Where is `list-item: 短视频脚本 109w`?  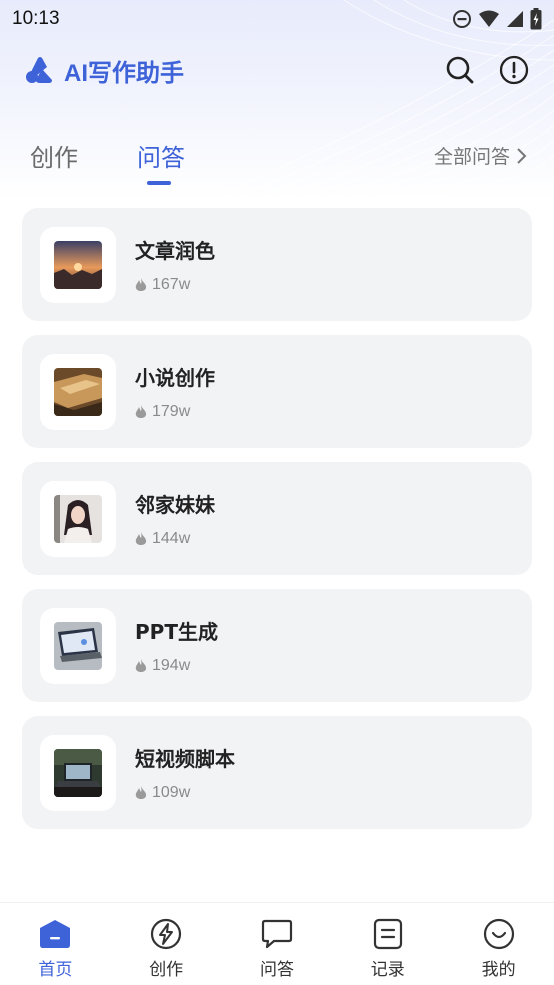
list-item: 短视频脚本 109w is located at coordinates (277, 772).